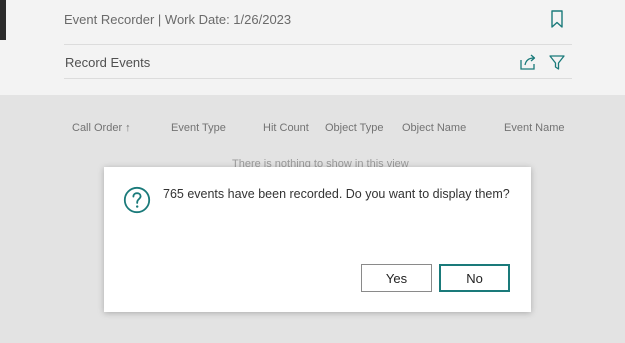 The image size is (625, 343). Describe the element at coordinates (318, 78) in the screenshot. I see `subpage-divider` at that location.